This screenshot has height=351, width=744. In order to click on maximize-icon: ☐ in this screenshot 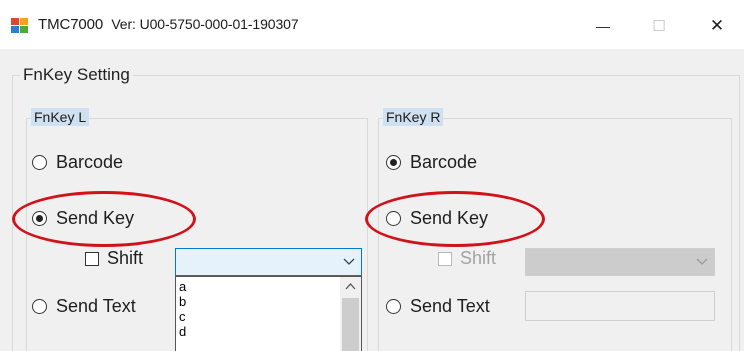, I will do `click(659, 26)`.